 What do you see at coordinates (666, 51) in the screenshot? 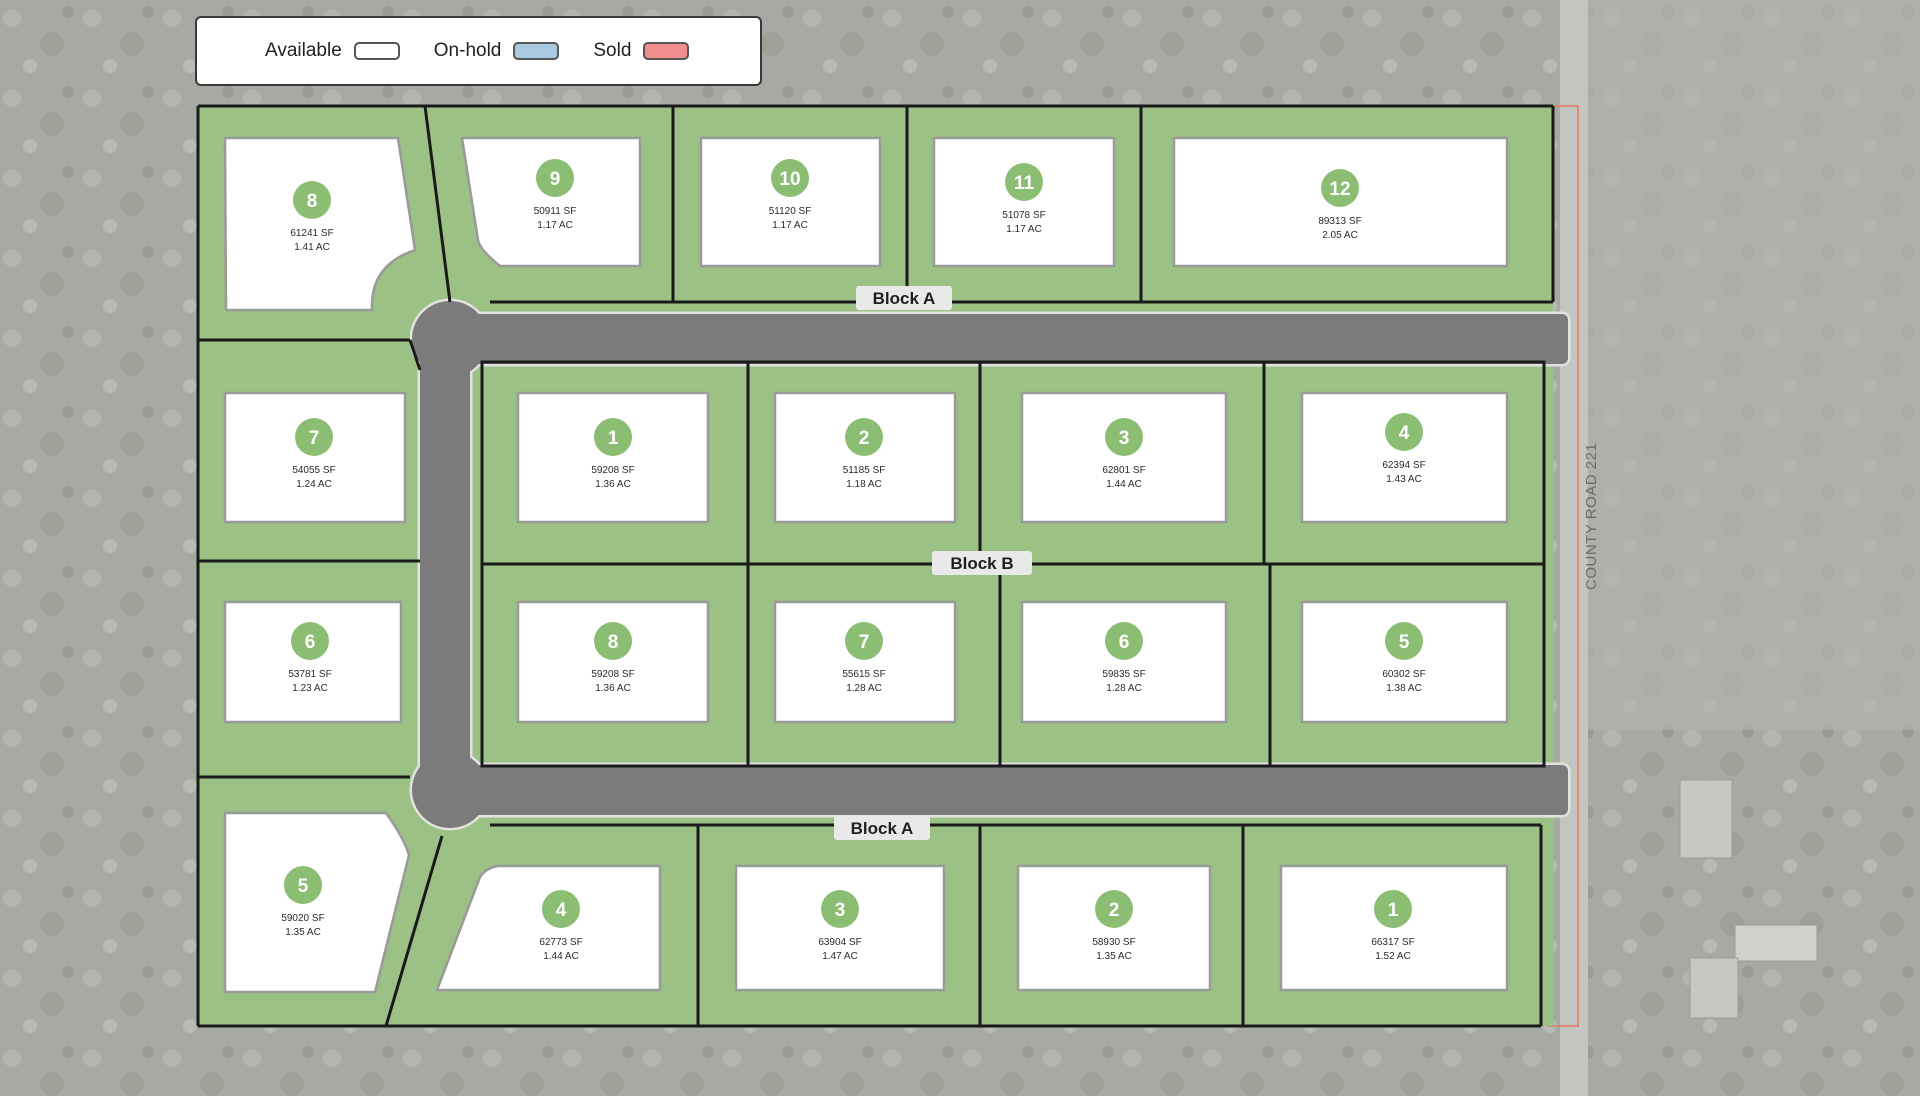
I see `sold-swatch` at bounding box center [666, 51].